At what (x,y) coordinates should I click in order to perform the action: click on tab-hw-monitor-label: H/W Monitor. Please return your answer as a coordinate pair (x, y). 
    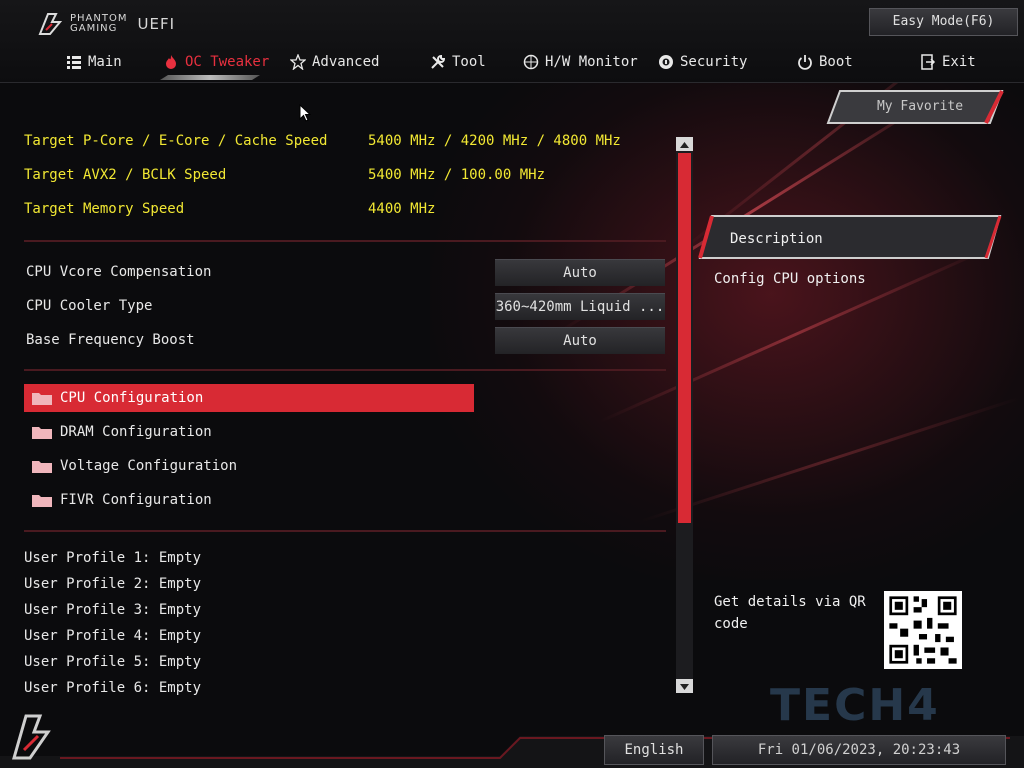
    Looking at the image, I should click on (591, 62).